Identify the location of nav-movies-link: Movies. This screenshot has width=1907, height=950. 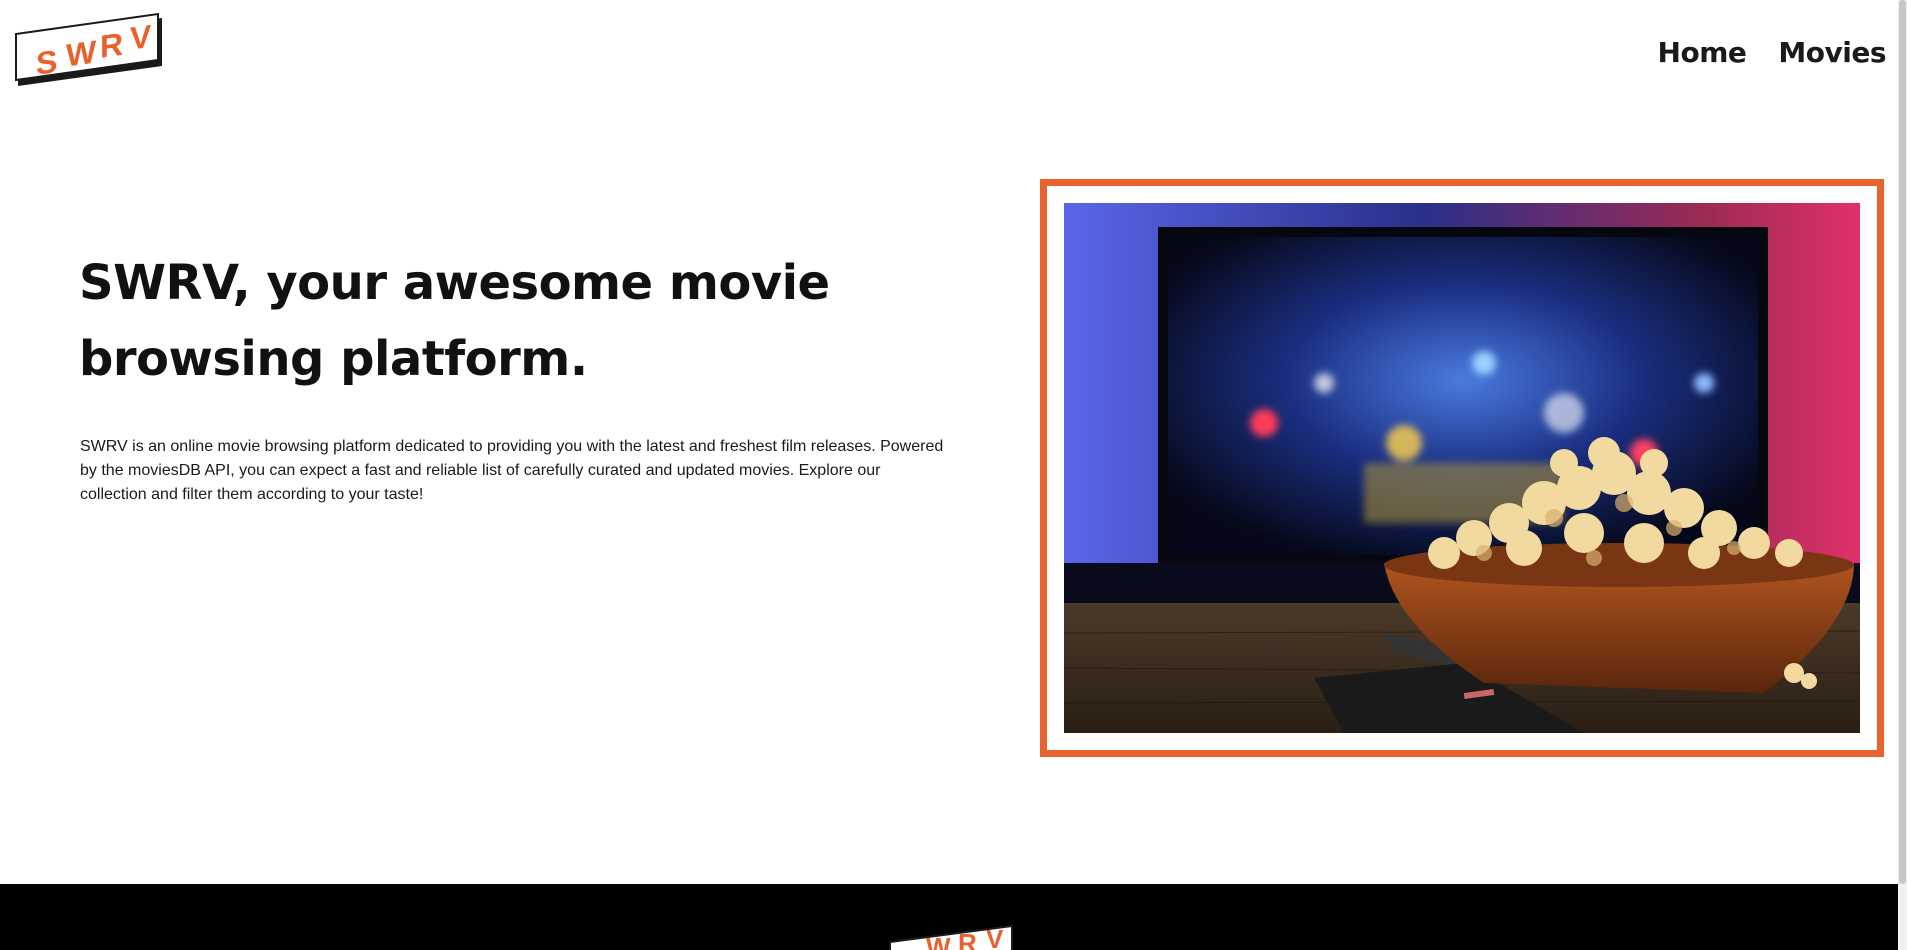
(1832, 52).